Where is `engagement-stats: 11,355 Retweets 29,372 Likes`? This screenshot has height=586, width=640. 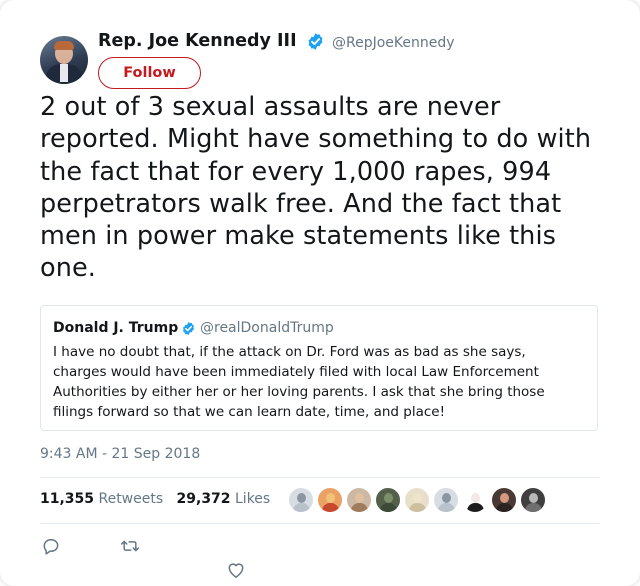 engagement-stats: 11,355 Retweets 29,372 Likes is located at coordinates (155, 499).